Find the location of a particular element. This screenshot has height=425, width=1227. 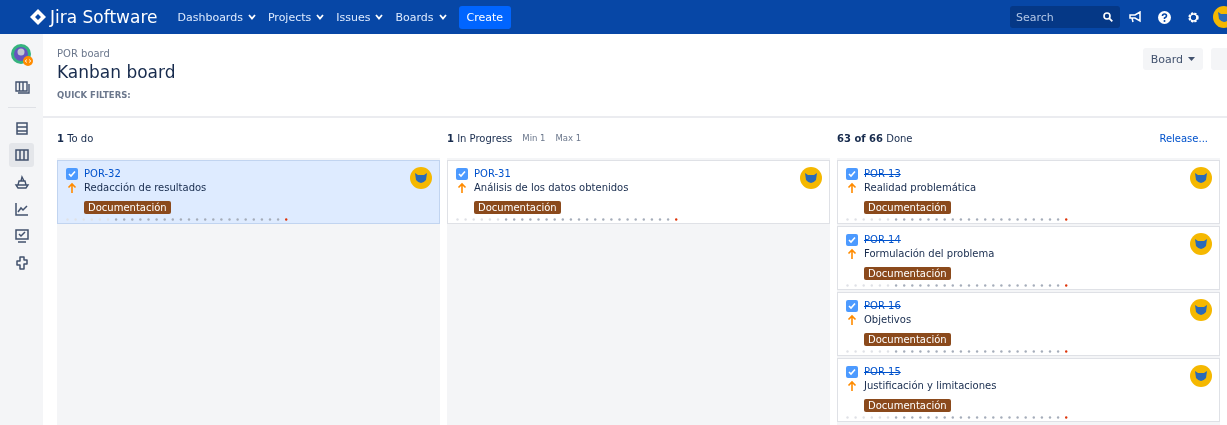

nav-menu: Projects is located at coordinates (296, 17).